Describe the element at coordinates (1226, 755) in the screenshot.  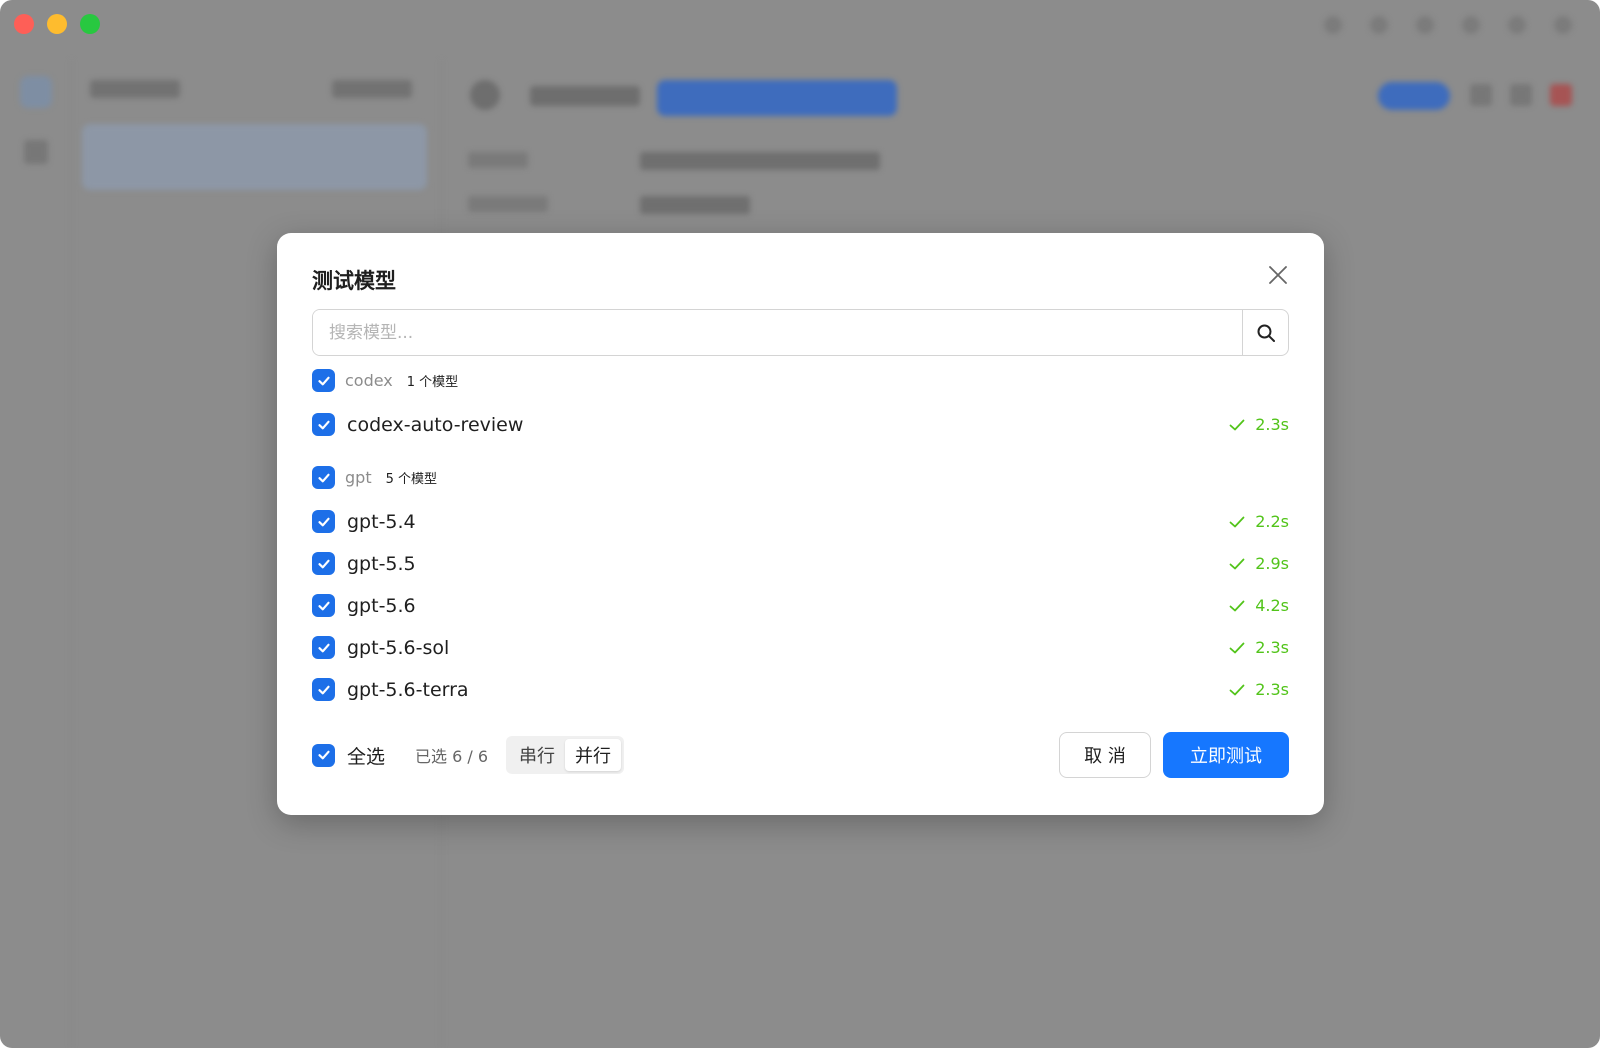
I see `run-test-button: 立即测试` at that location.